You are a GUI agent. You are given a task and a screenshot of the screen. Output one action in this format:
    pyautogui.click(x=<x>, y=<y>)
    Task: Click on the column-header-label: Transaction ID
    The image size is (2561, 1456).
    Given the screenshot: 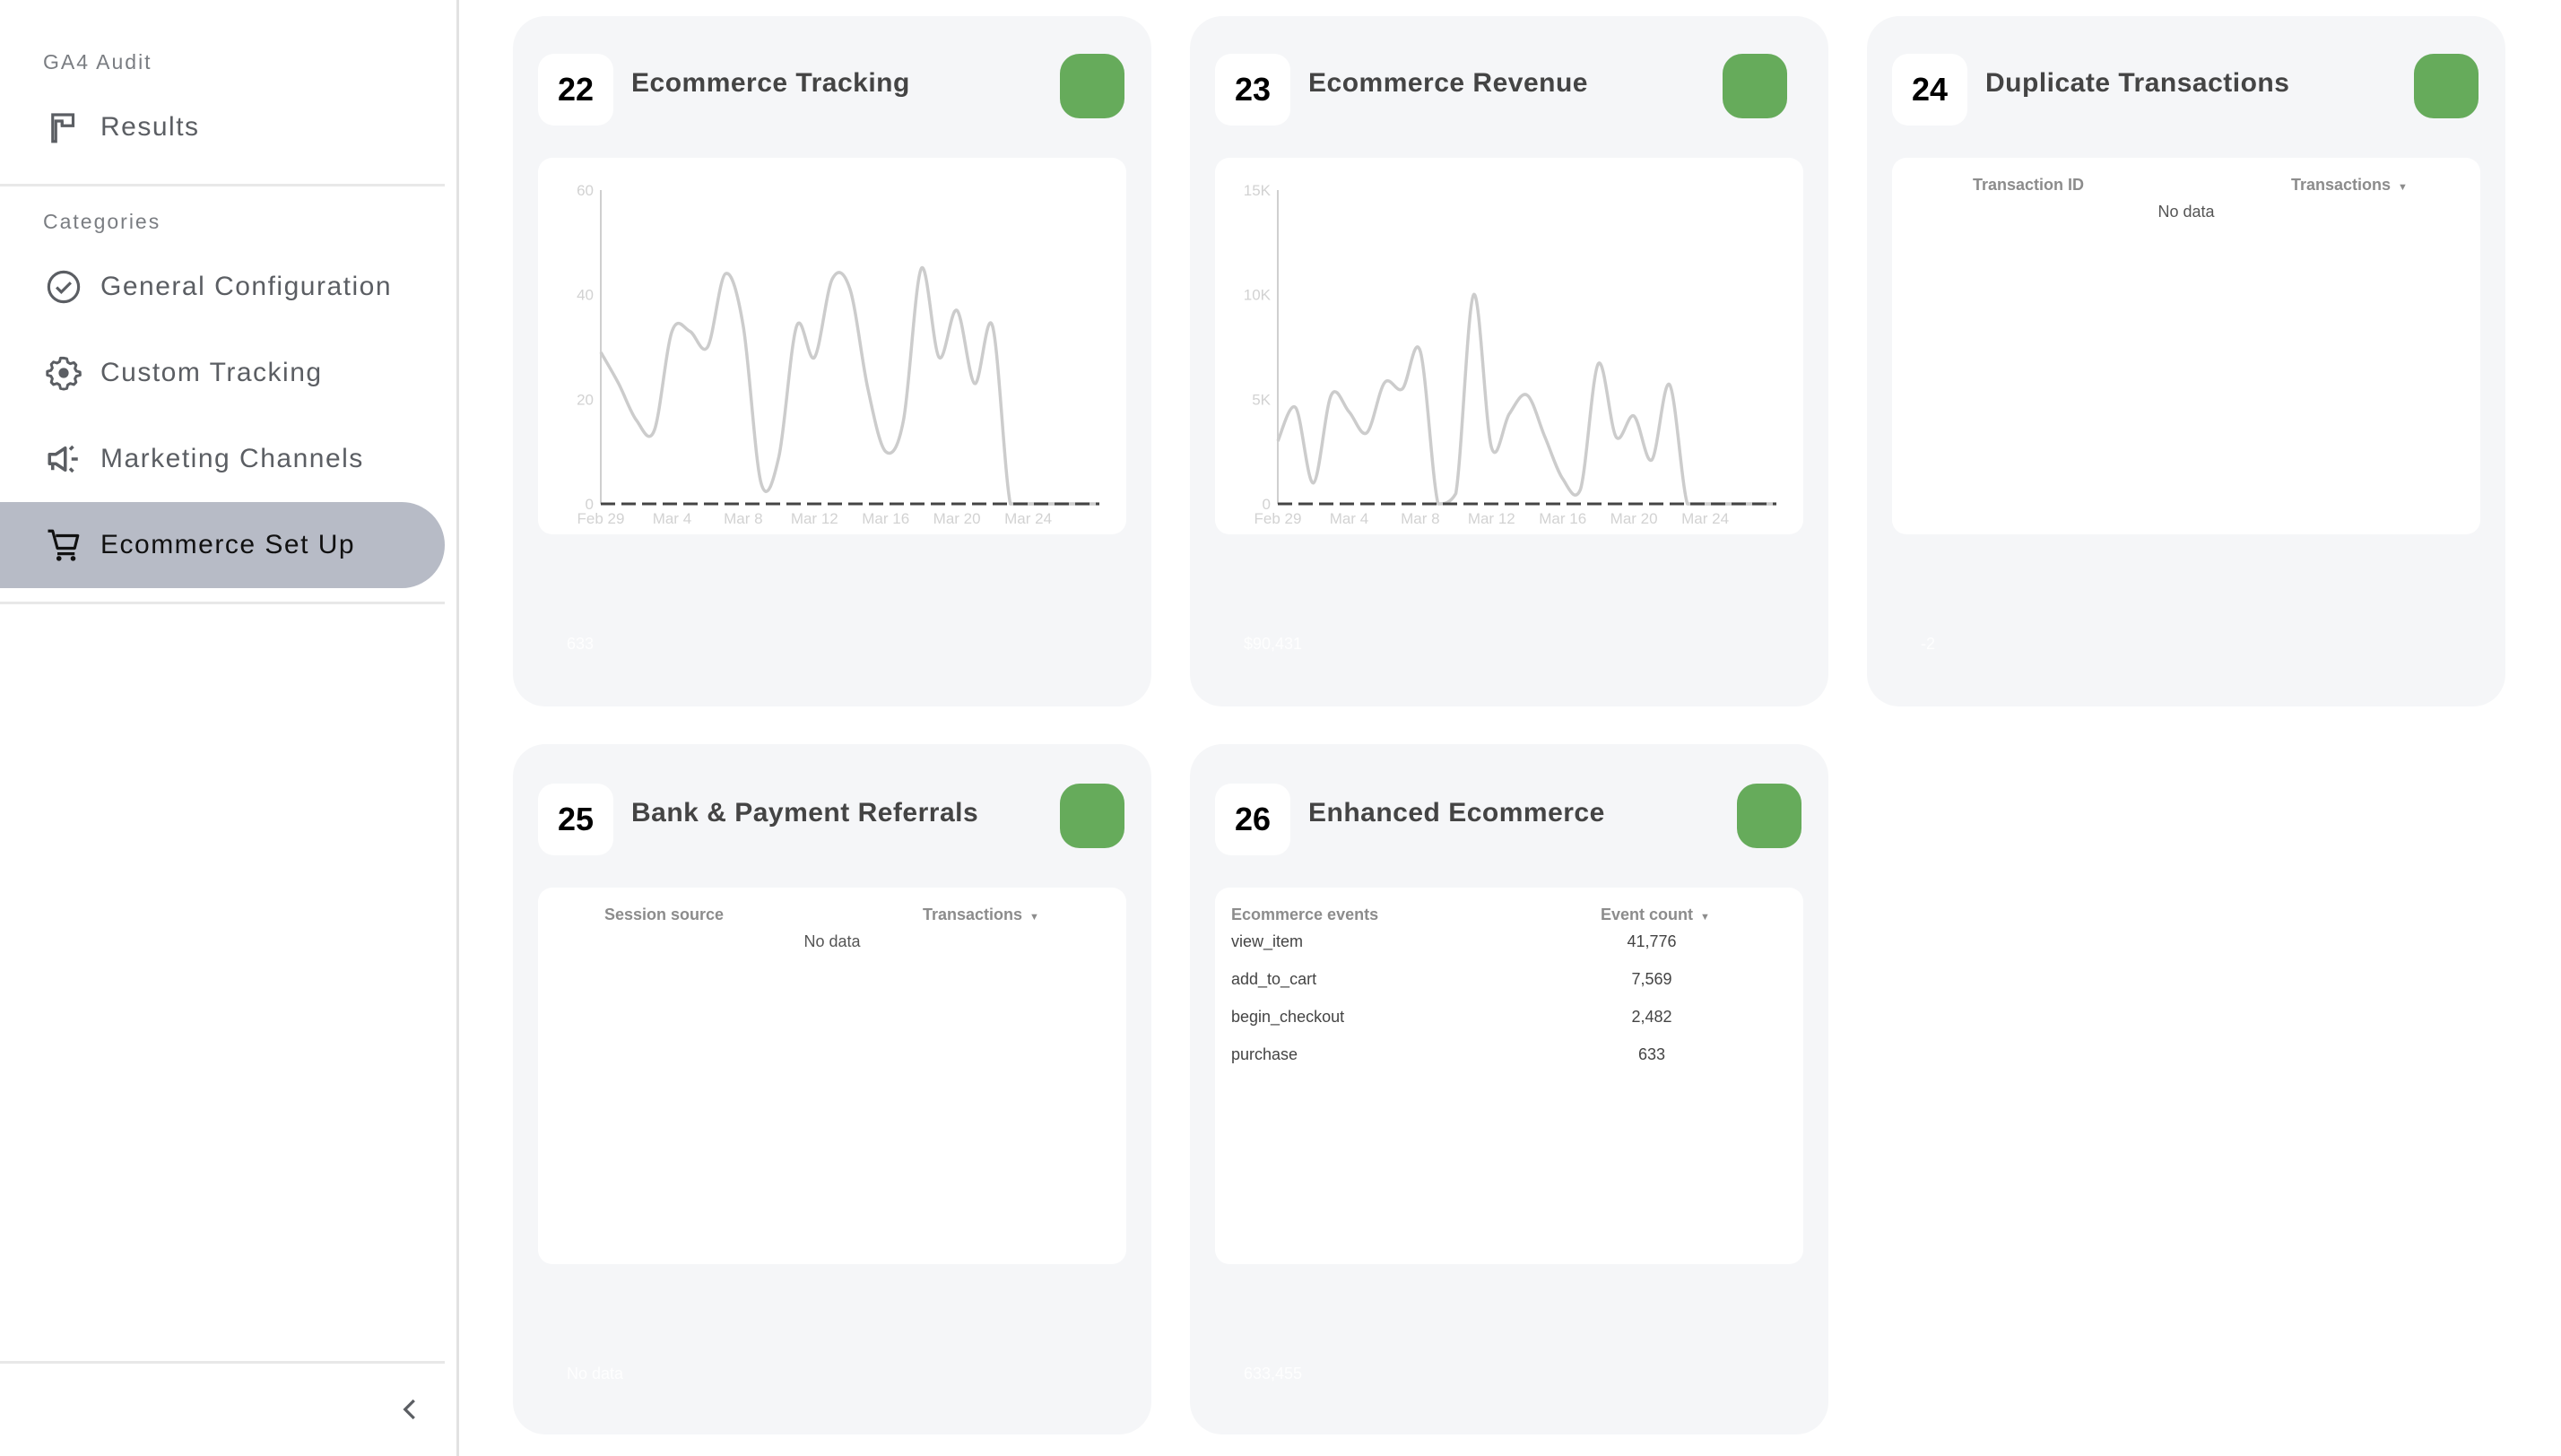 What is the action you would take?
    pyautogui.click(x=2029, y=185)
    